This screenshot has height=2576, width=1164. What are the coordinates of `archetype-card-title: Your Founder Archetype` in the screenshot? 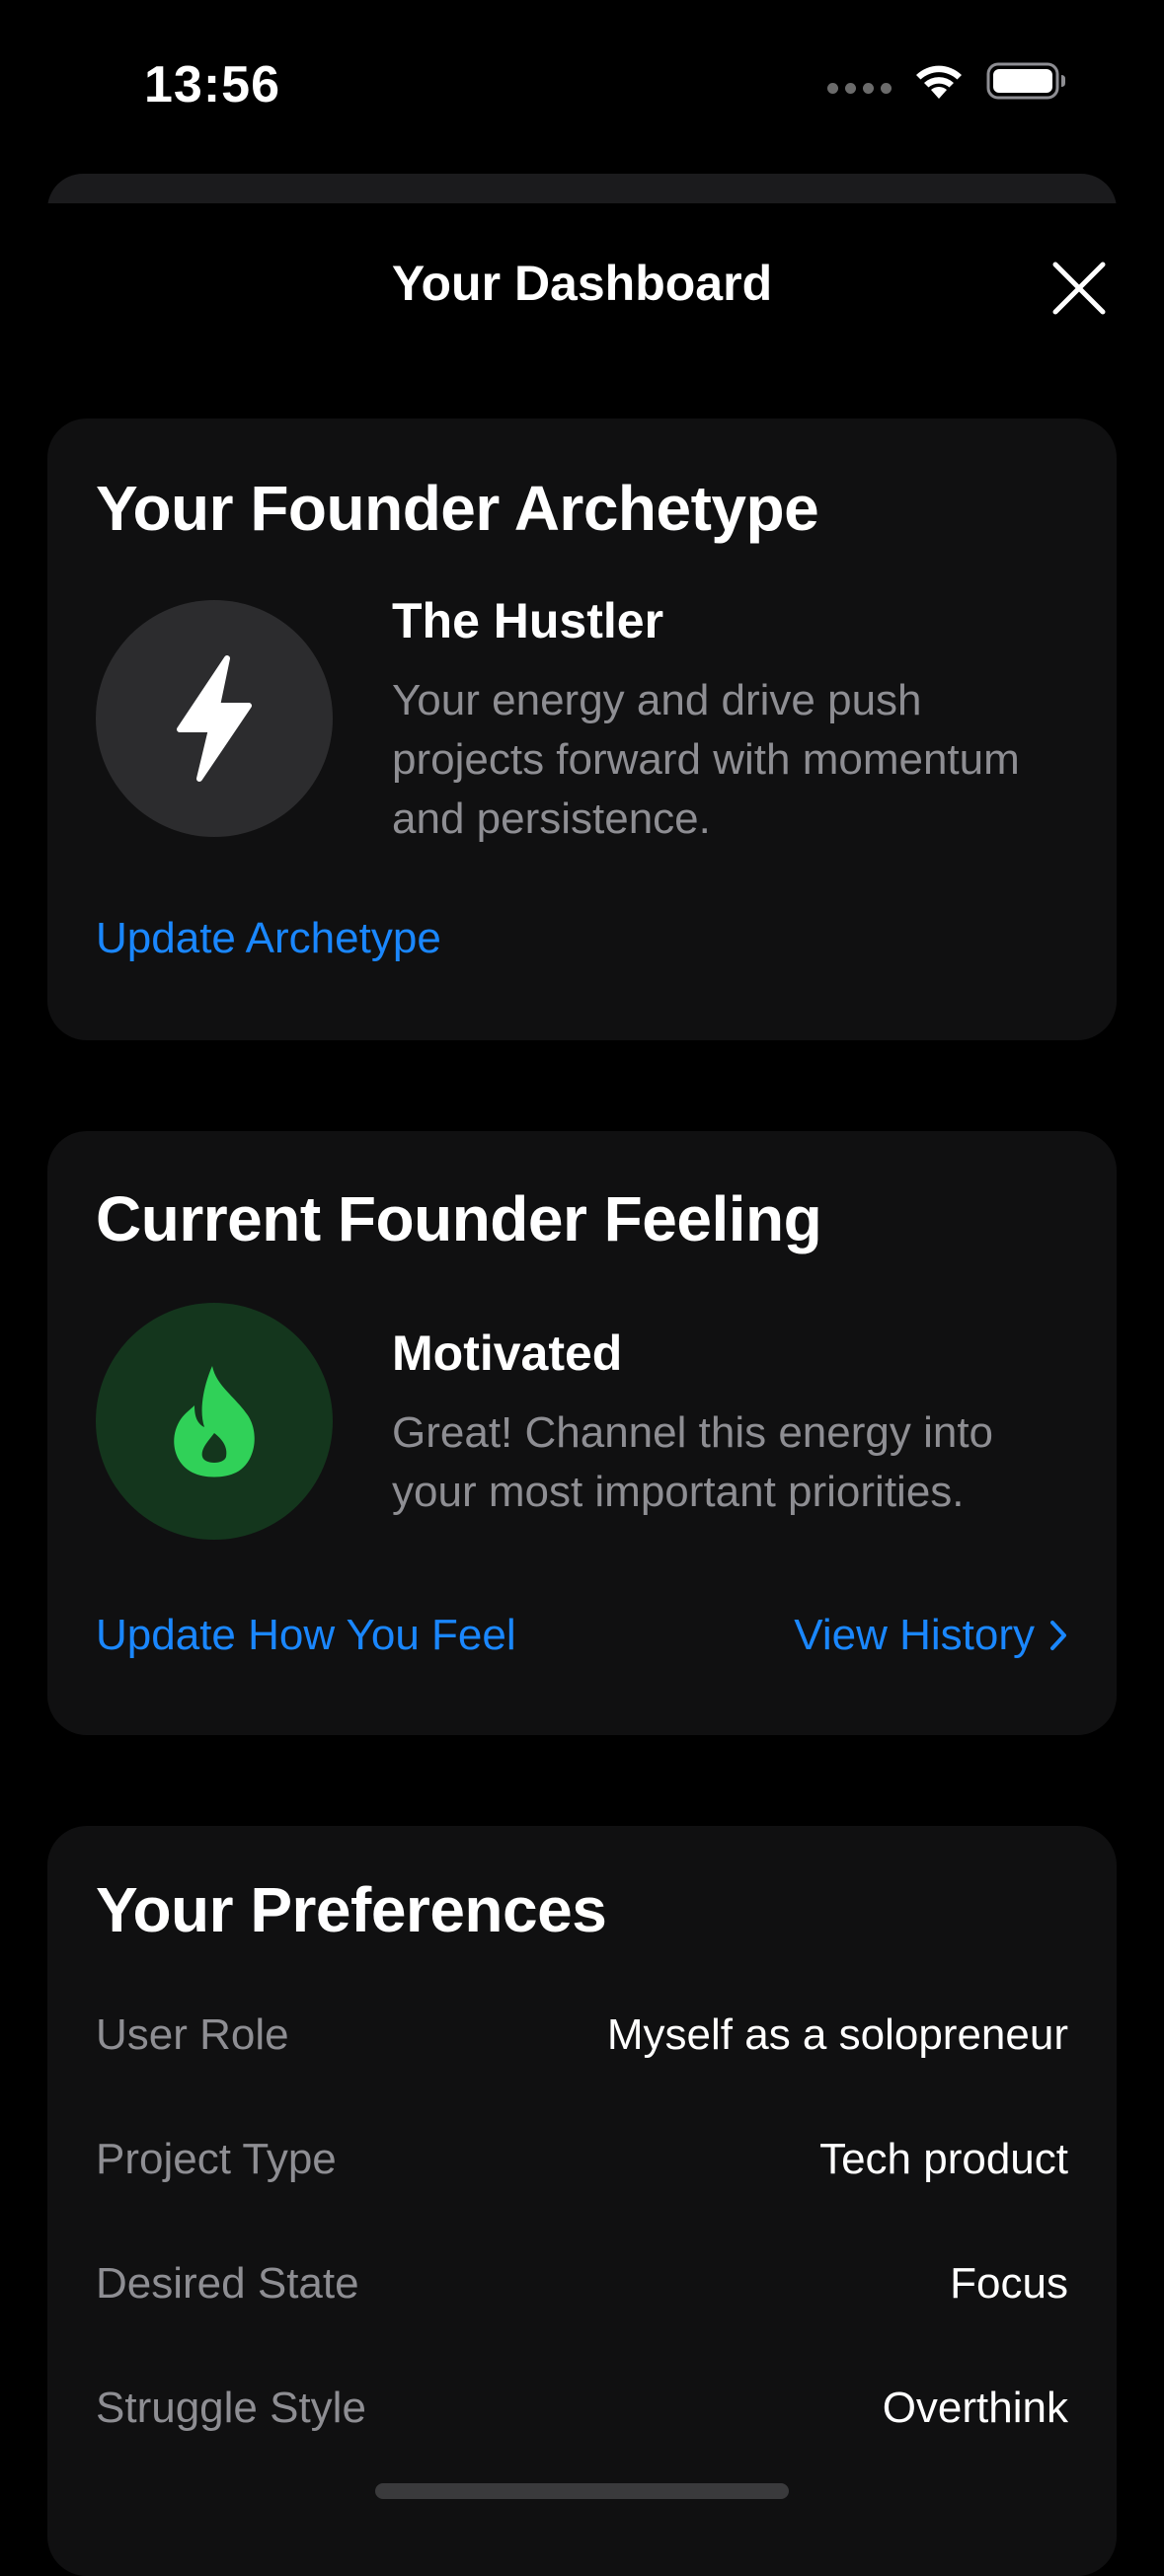 It's located at (458, 509).